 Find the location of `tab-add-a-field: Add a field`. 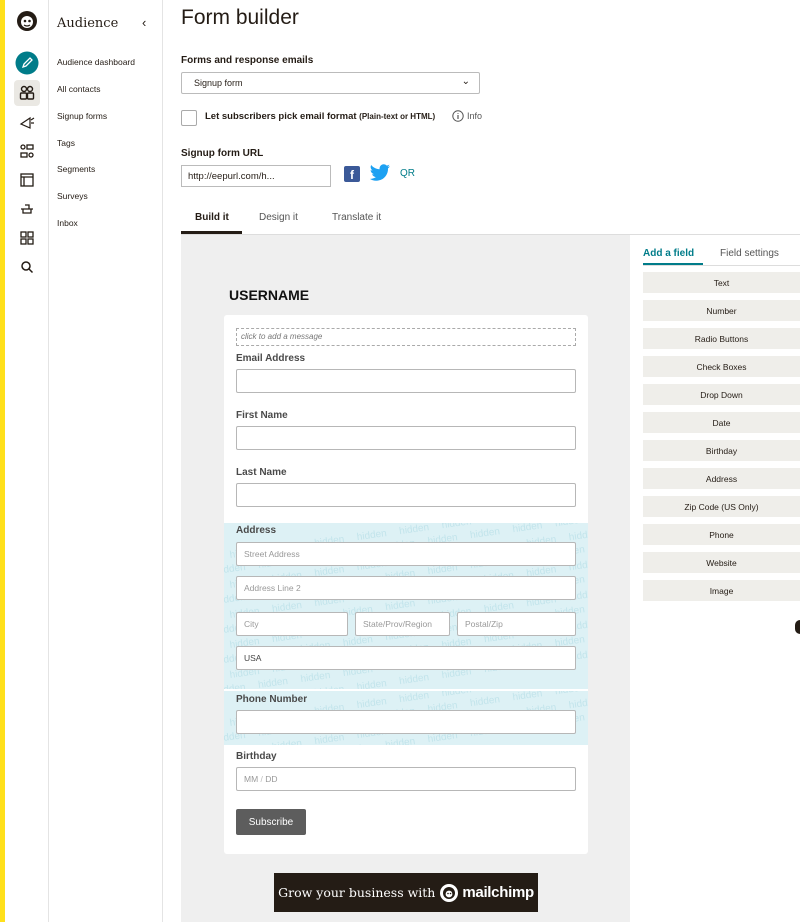

tab-add-a-field: Add a field is located at coordinates (668, 253).